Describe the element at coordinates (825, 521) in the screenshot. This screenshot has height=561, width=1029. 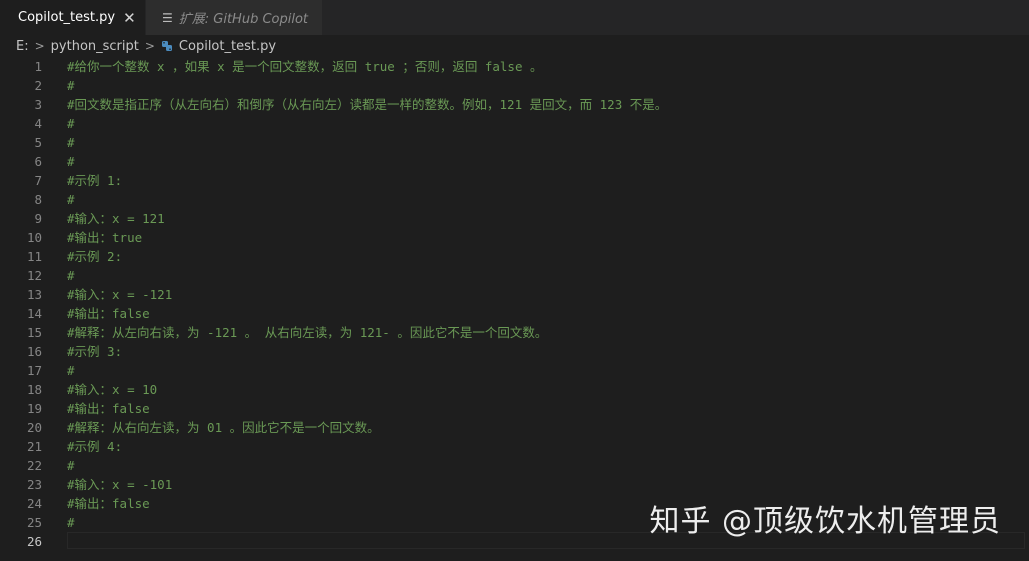
I see `watermark: 知乎 @顶级饮水机管理员` at that location.